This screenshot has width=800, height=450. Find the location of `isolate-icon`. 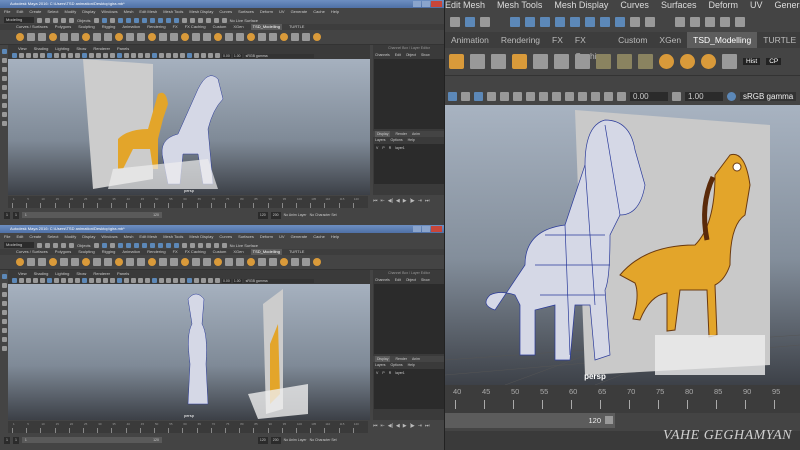

isolate-icon is located at coordinates (569, 96).